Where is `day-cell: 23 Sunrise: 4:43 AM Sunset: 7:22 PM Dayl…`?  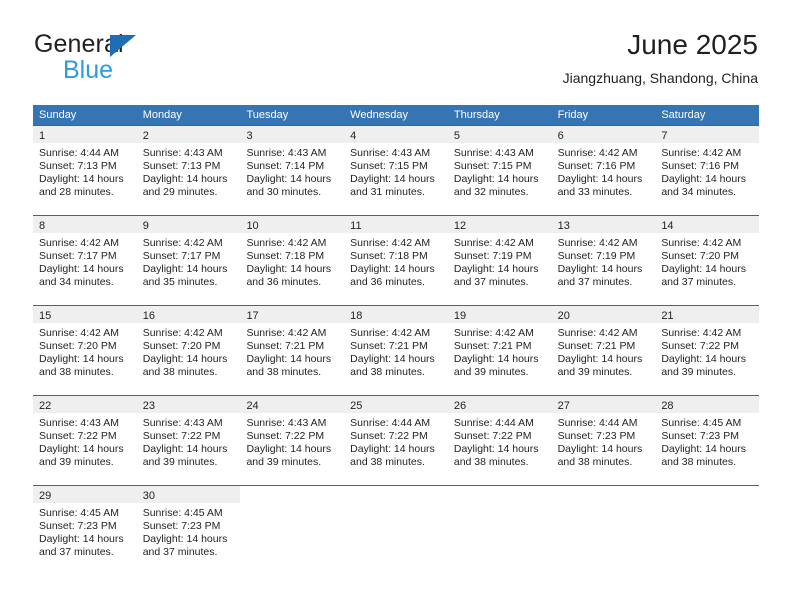
day-cell: 23 Sunrise: 4:43 AM Sunset: 7:22 PM Dayl… is located at coordinates (188, 440).